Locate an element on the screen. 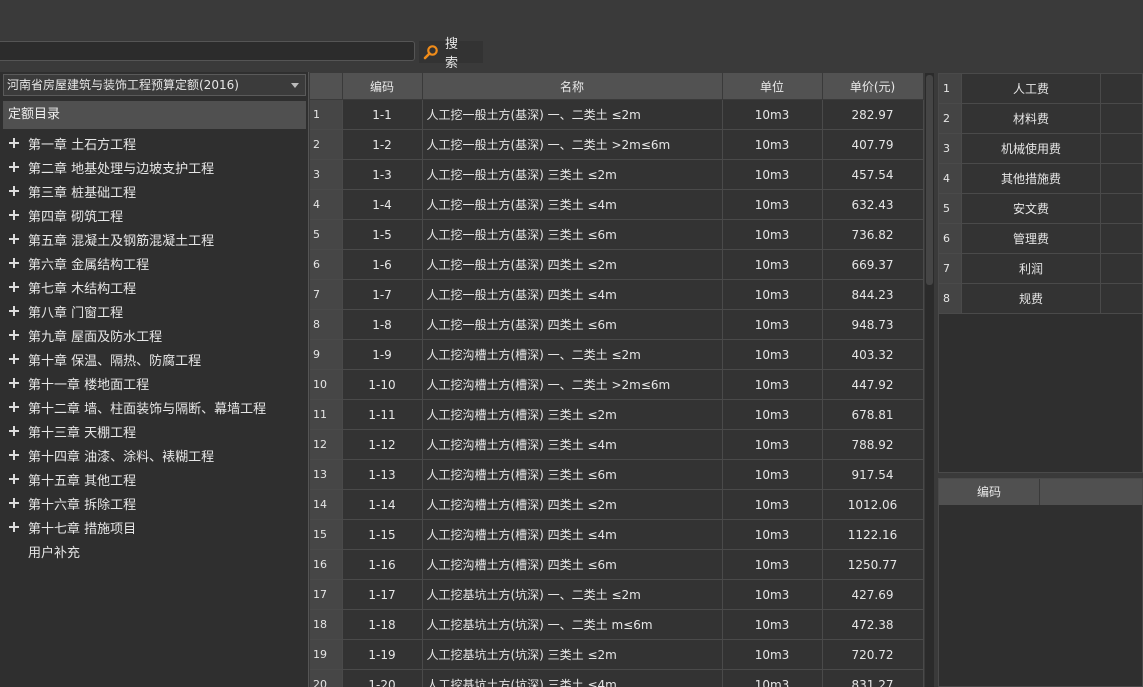 The height and width of the screenshot is (687, 1143). quota-select: 河南省房屋建筑与装饰工程预算定额(2016) is located at coordinates (154, 85).